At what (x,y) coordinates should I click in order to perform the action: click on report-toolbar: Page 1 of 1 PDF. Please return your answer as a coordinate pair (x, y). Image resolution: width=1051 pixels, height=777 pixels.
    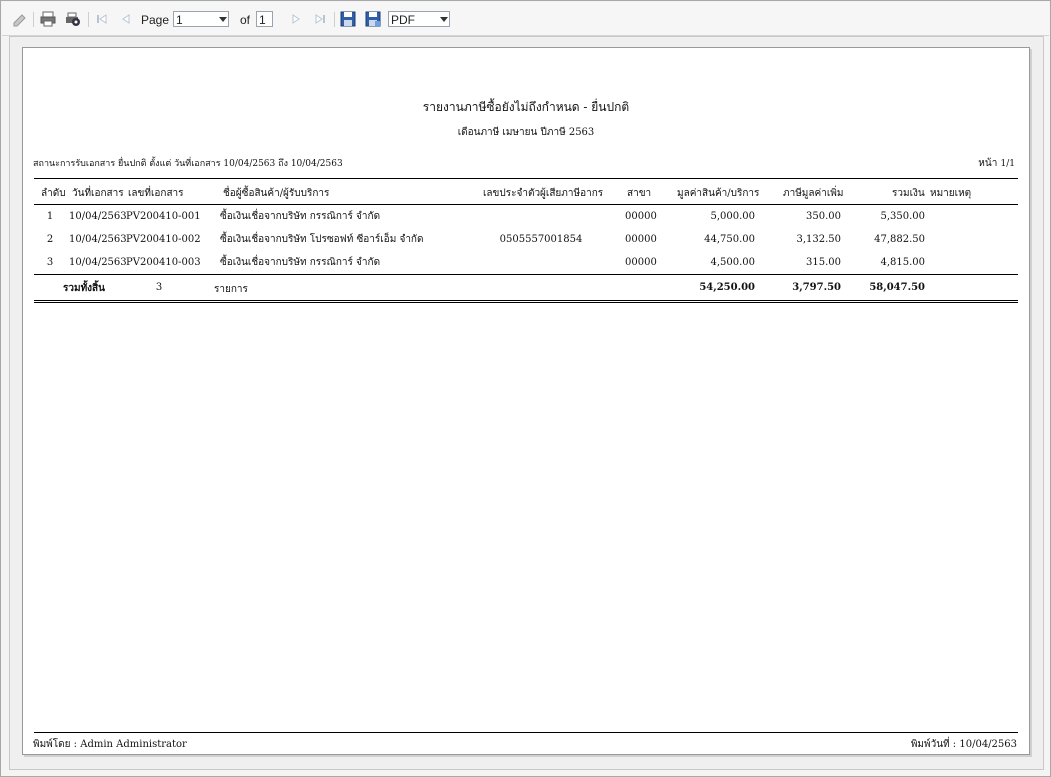
    Looking at the image, I should click on (525, 19).